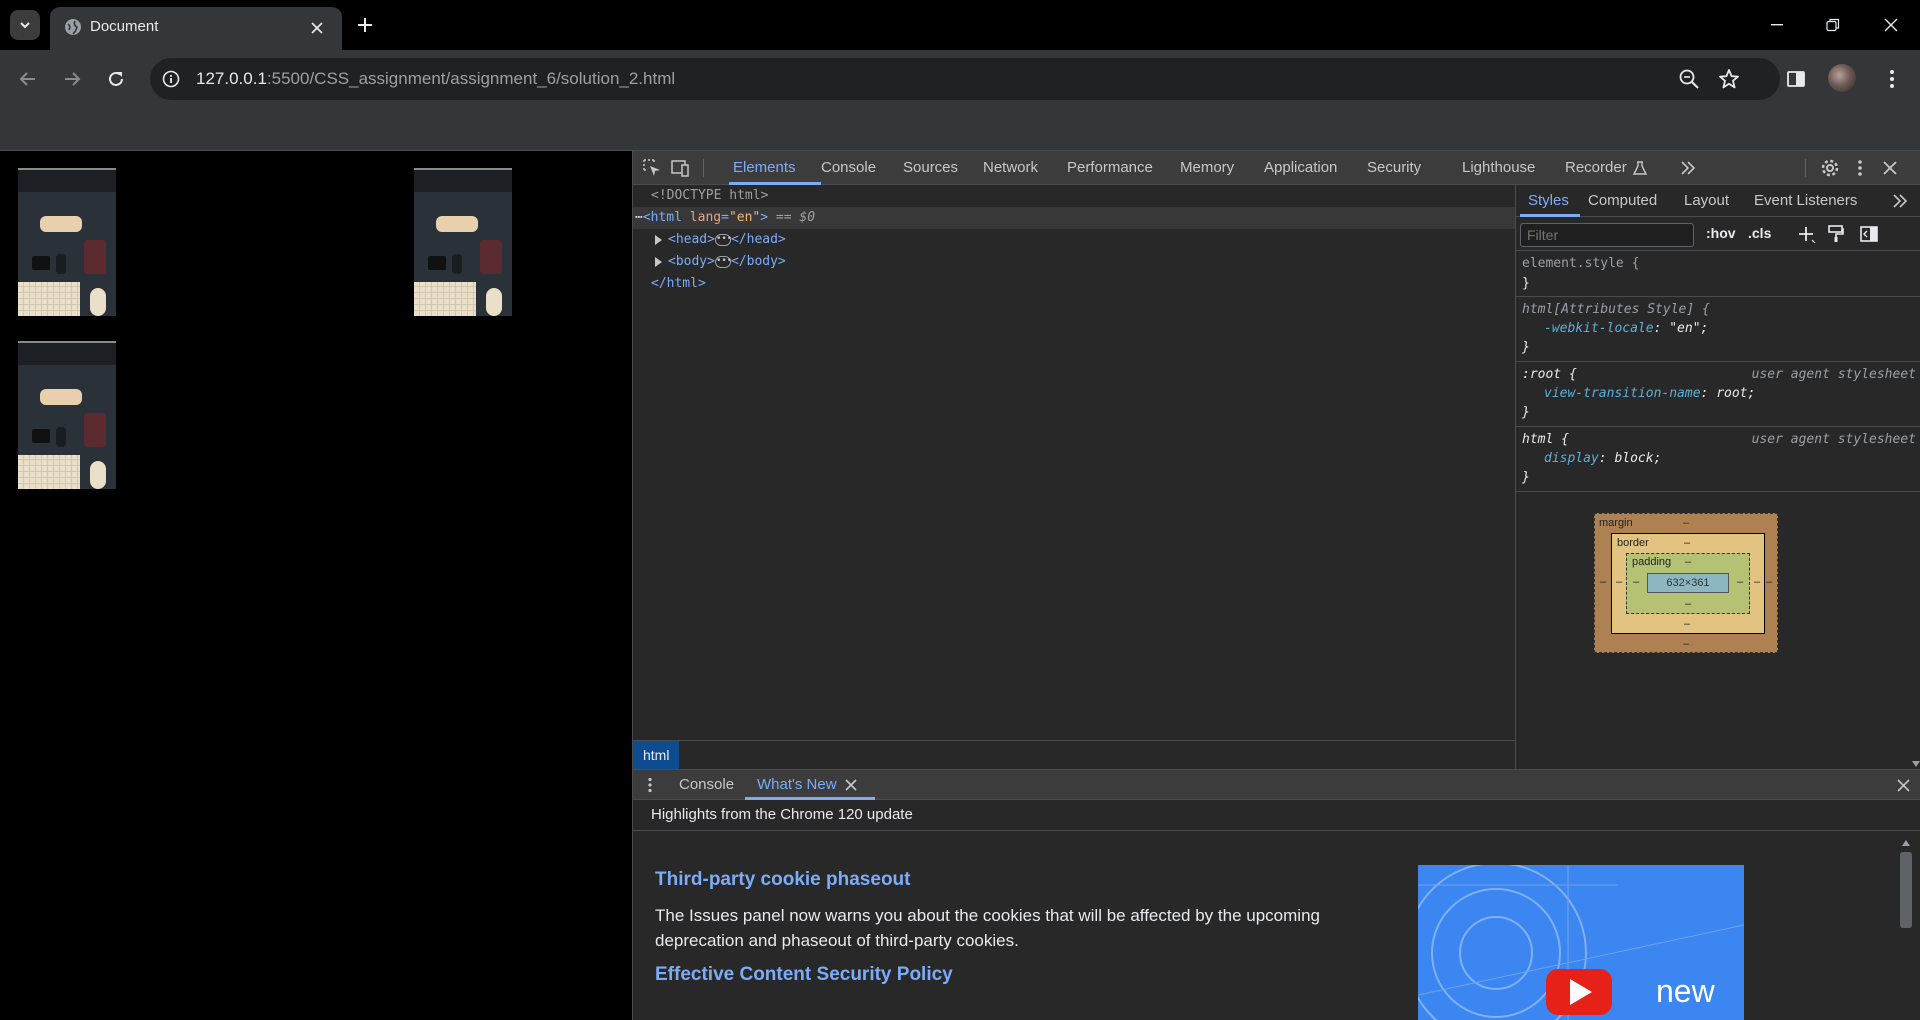  Describe the element at coordinates (1805, 168) in the screenshot. I see `divider` at that location.